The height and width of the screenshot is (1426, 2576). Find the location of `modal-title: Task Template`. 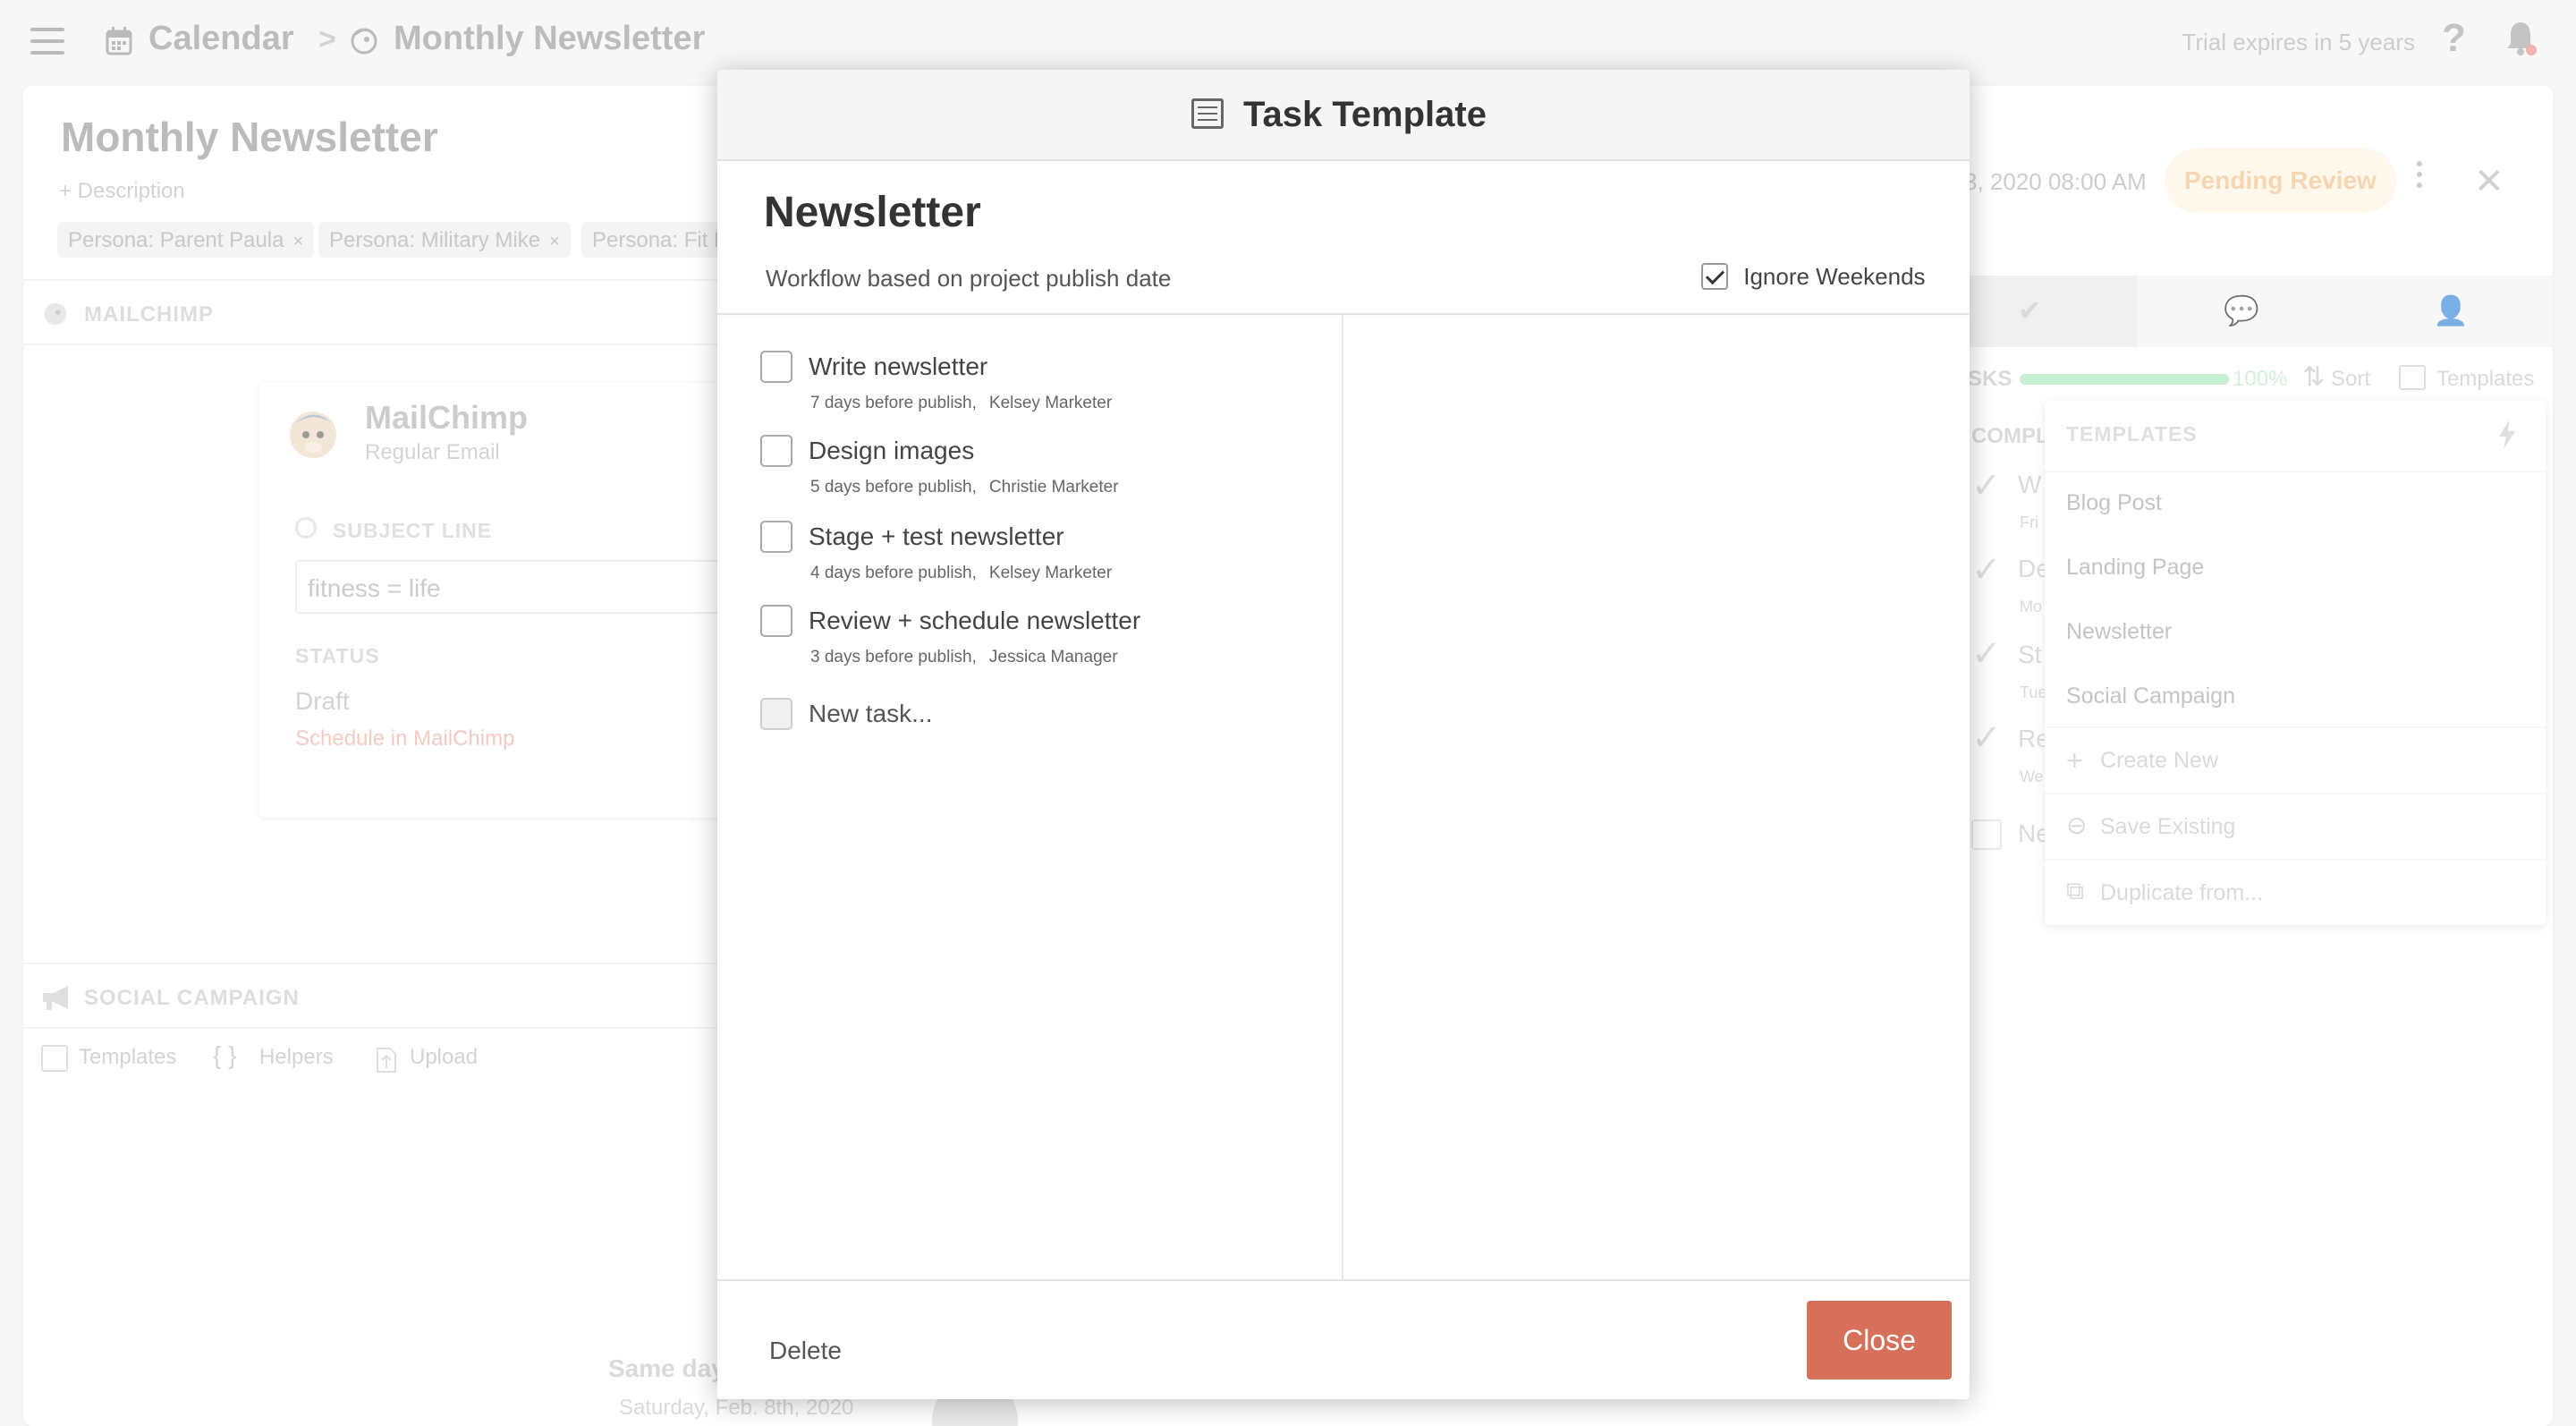

modal-title: Task Template is located at coordinates (1365, 115).